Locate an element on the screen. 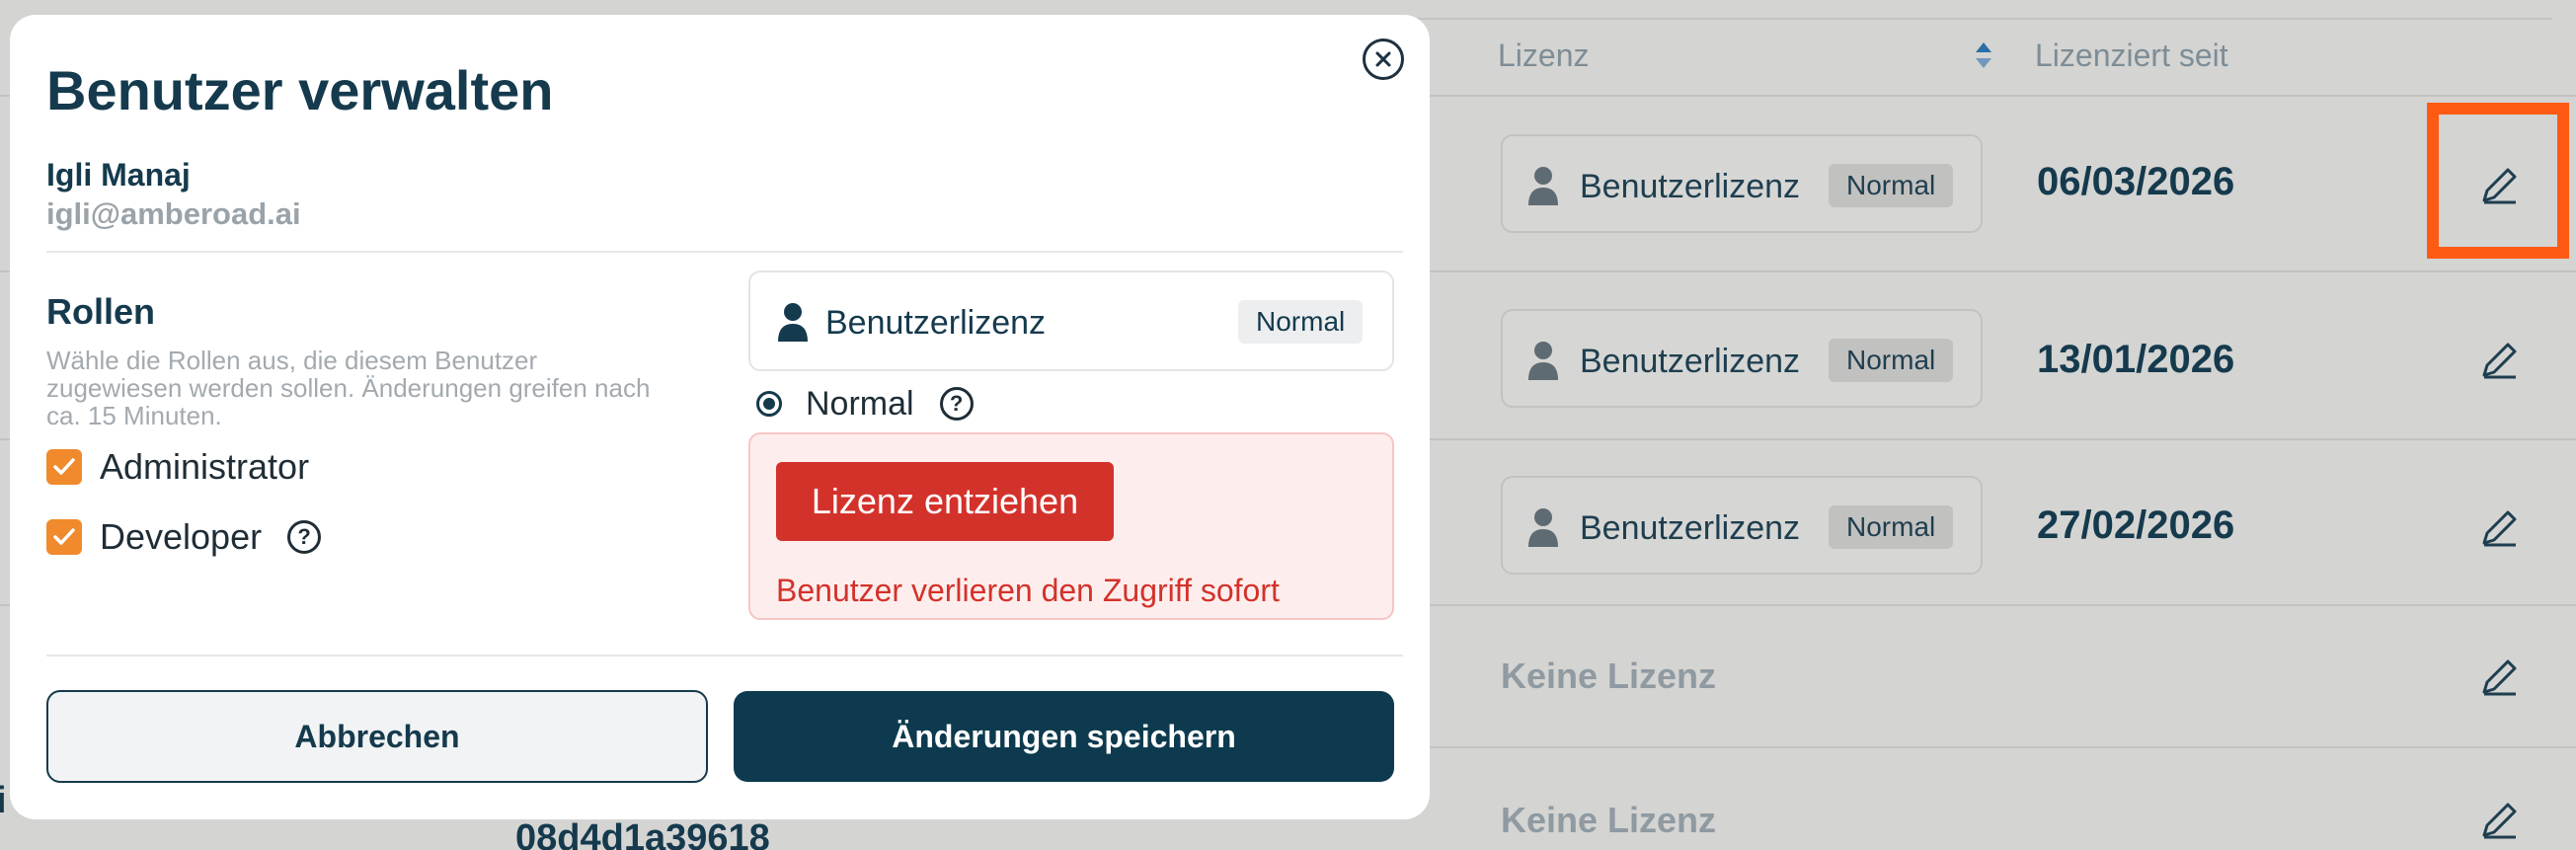 This screenshot has width=2576, height=850. roles-title: Rollen is located at coordinates (101, 311).